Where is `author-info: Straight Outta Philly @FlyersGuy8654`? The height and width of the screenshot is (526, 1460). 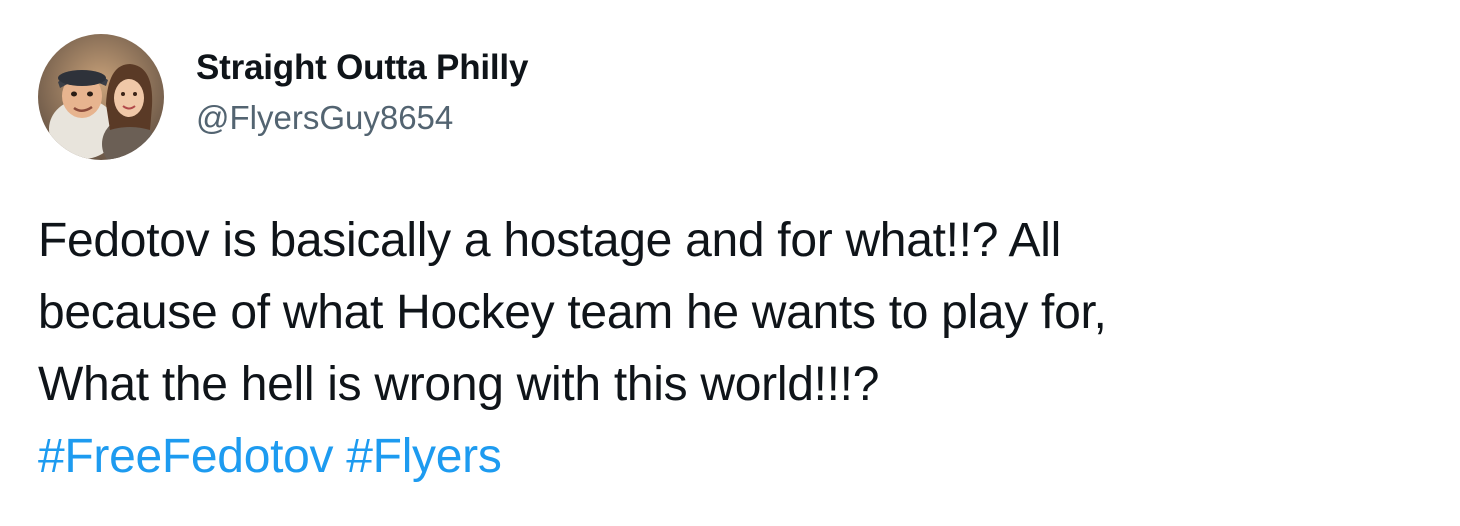 author-info: Straight Outta Philly @FlyersGuy8654 is located at coordinates (362, 93).